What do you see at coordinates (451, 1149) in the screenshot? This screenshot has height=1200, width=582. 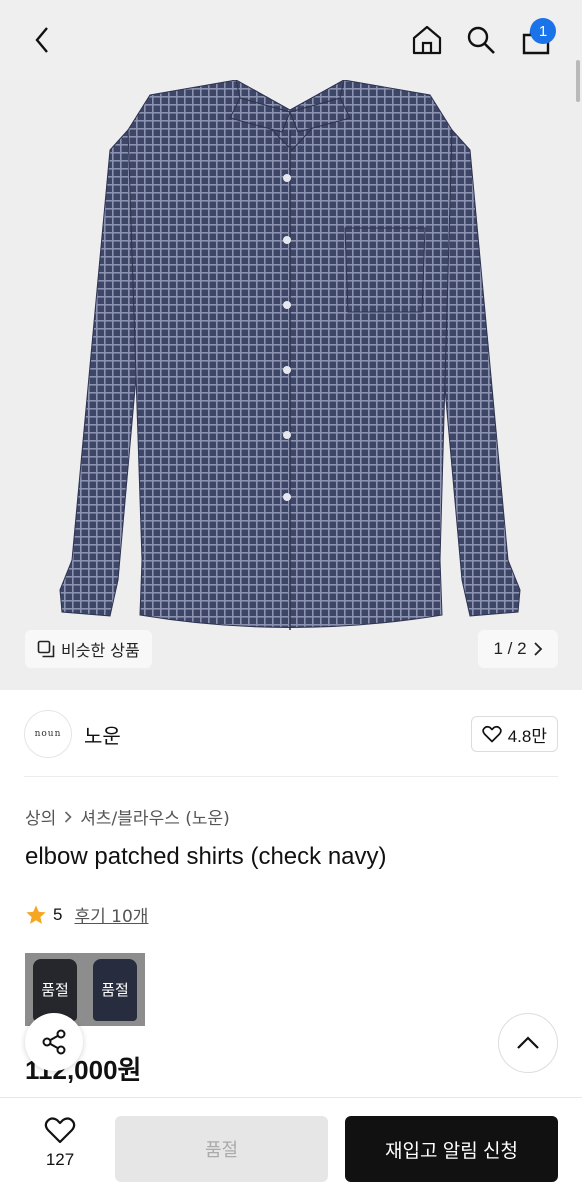 I see `restock-alert-button: 재입고 알림 신청` at bounding box center [451, 1149].